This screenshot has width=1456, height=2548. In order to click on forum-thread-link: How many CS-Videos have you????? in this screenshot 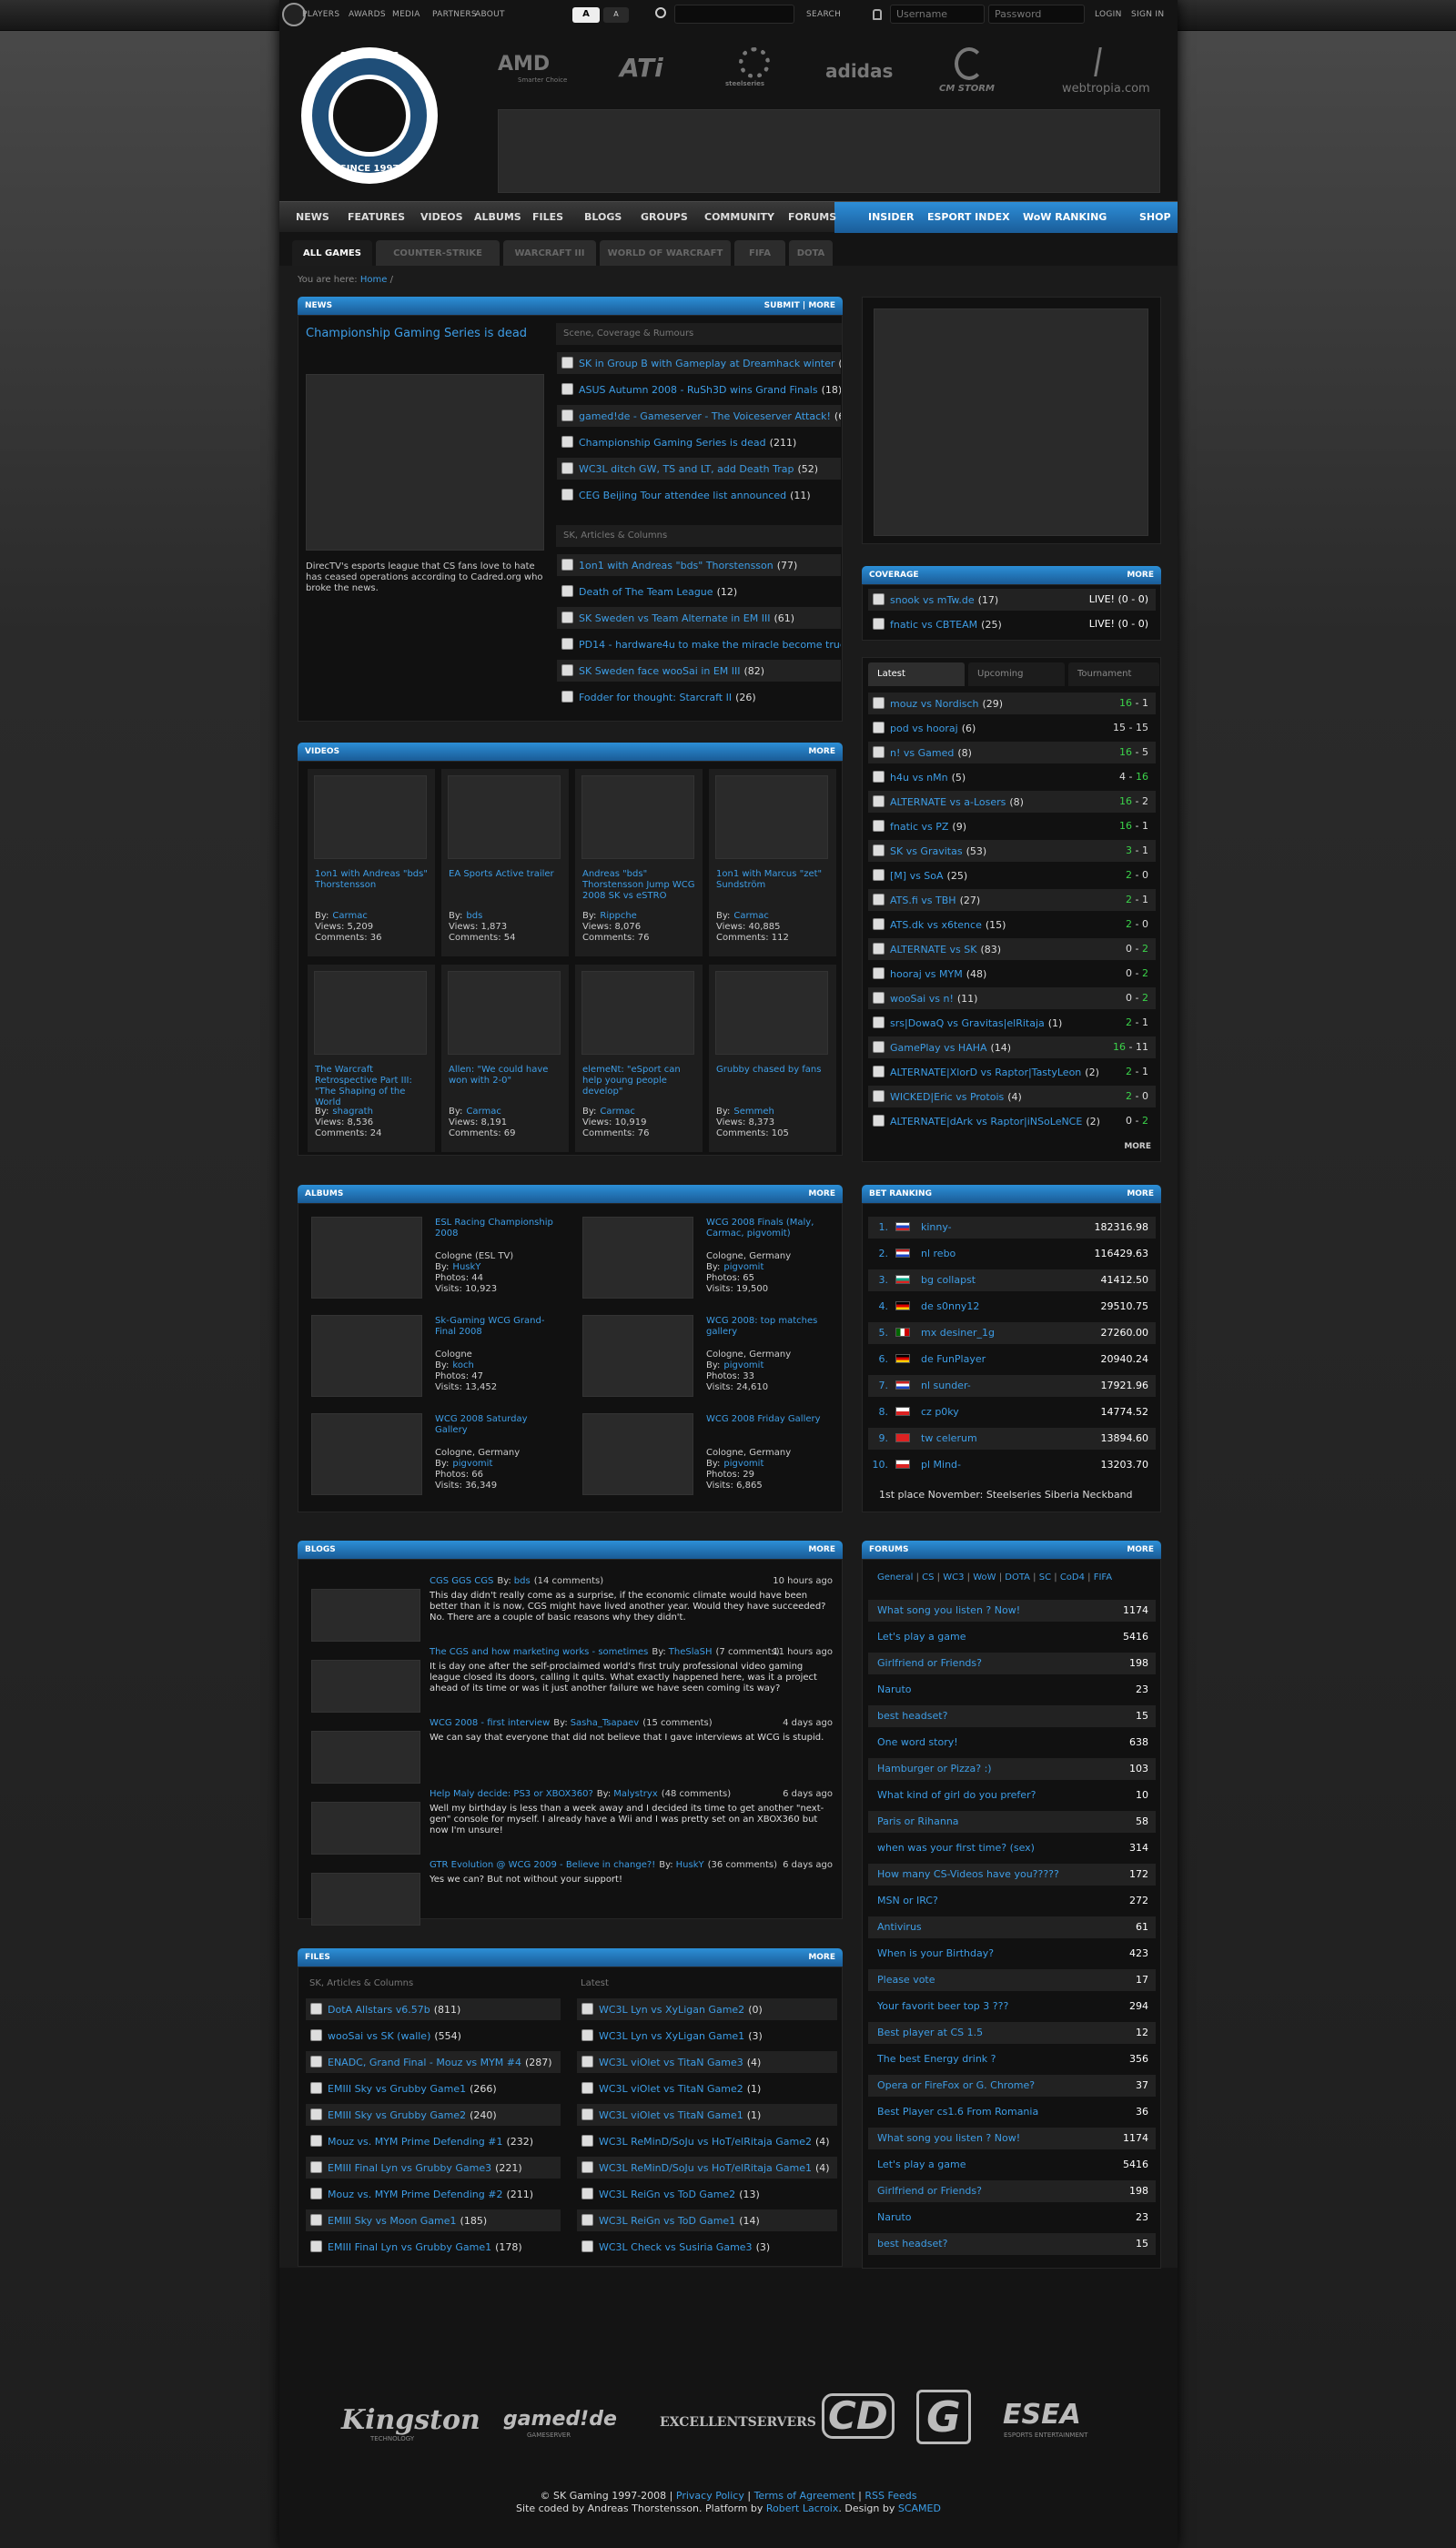, I will do `click(968, 1874)`.